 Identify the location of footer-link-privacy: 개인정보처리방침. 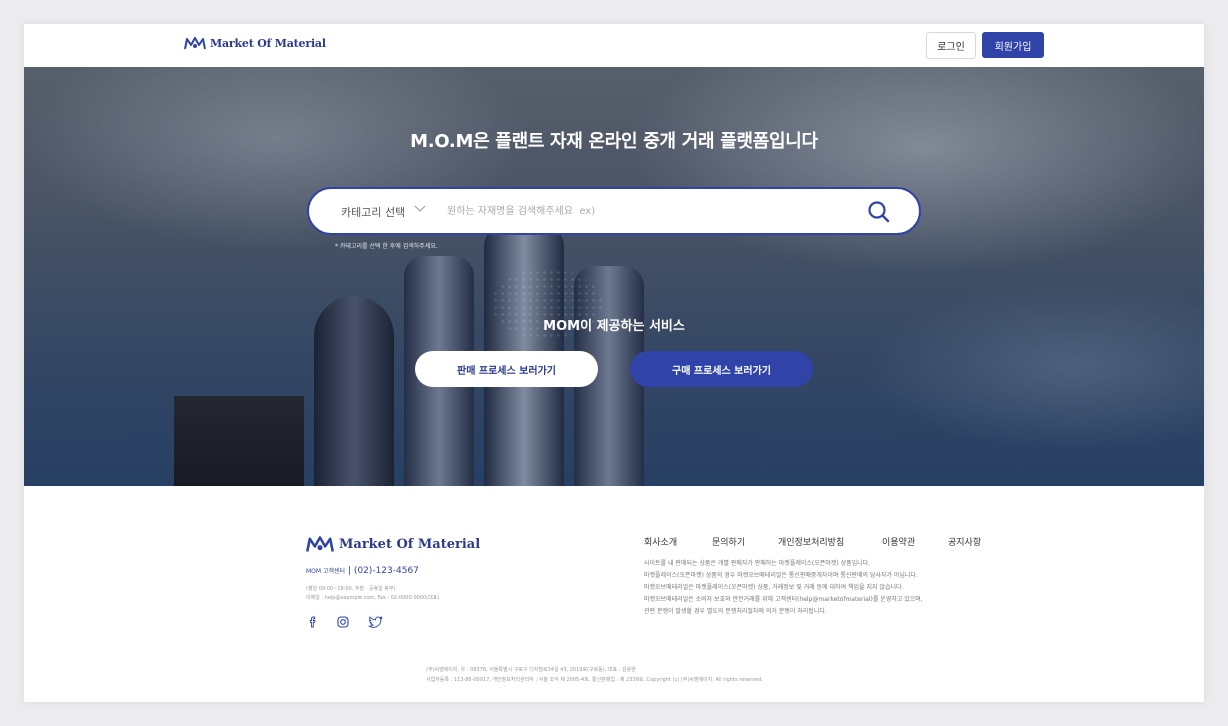
(811, 541).